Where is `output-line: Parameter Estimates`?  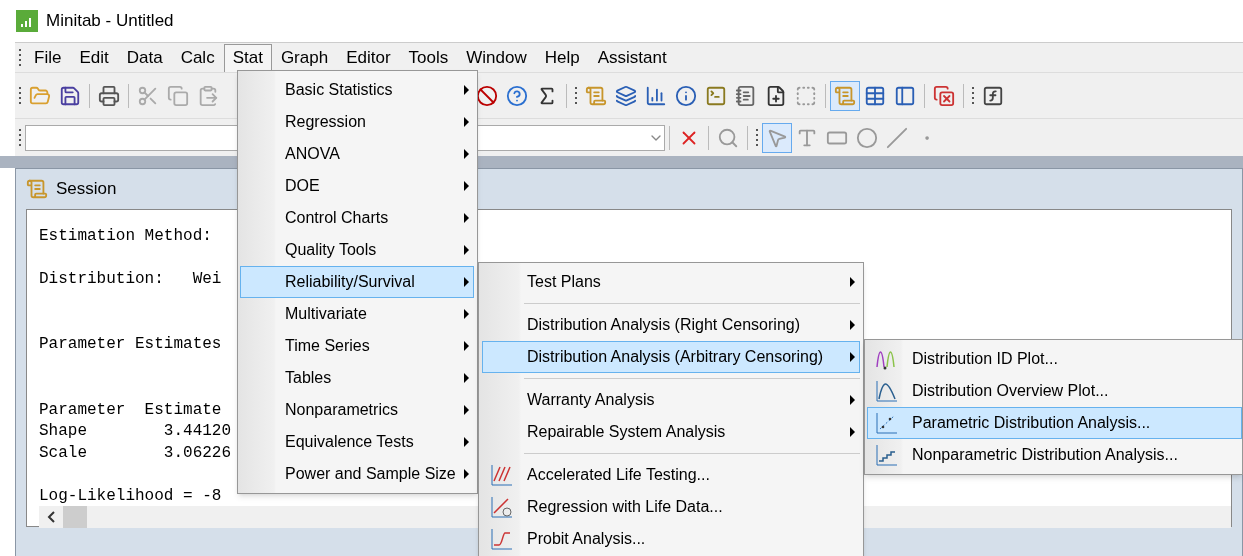 output-line: Parameter Estimates is located at coordinates (130, 344).